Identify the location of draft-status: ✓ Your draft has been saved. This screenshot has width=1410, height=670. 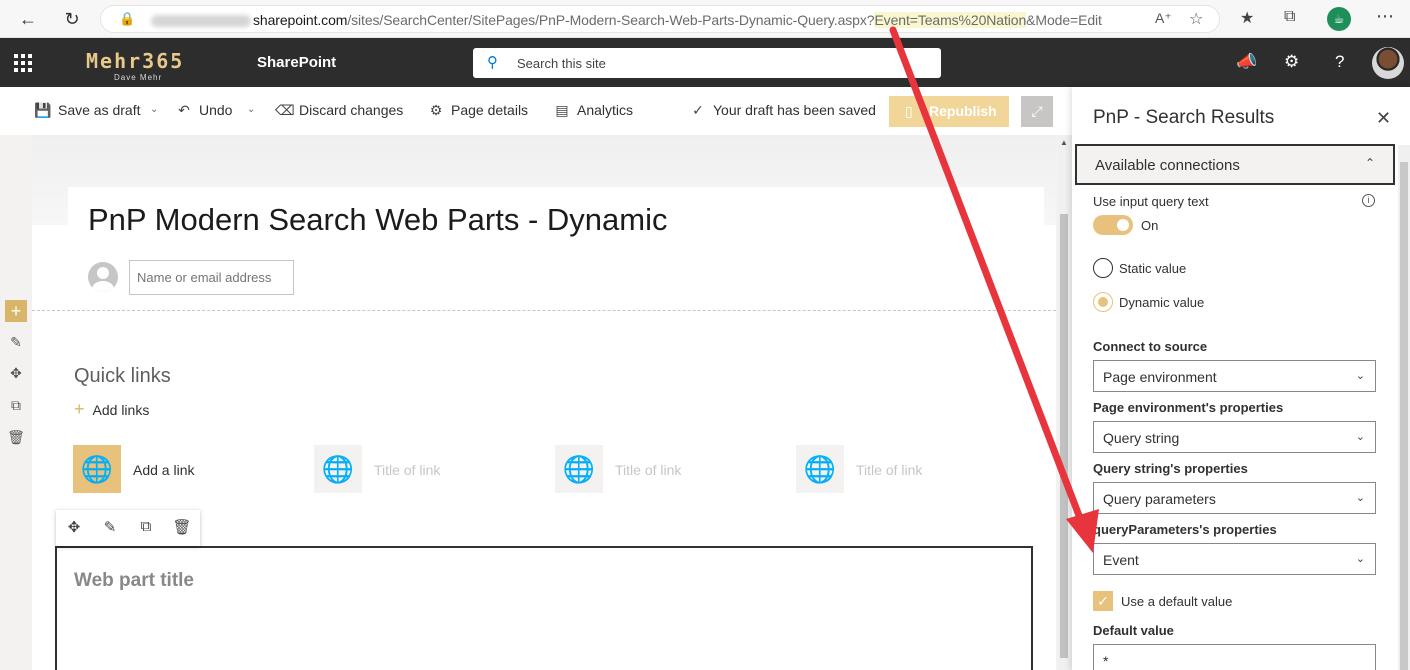
(782, 110).